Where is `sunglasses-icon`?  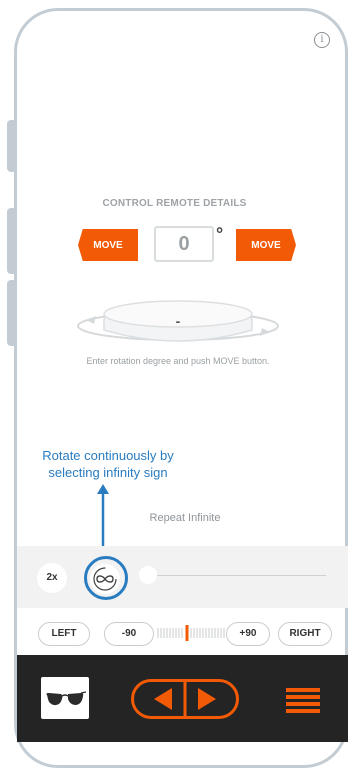
sunglasses-icon is located at coordinates (66, 698).